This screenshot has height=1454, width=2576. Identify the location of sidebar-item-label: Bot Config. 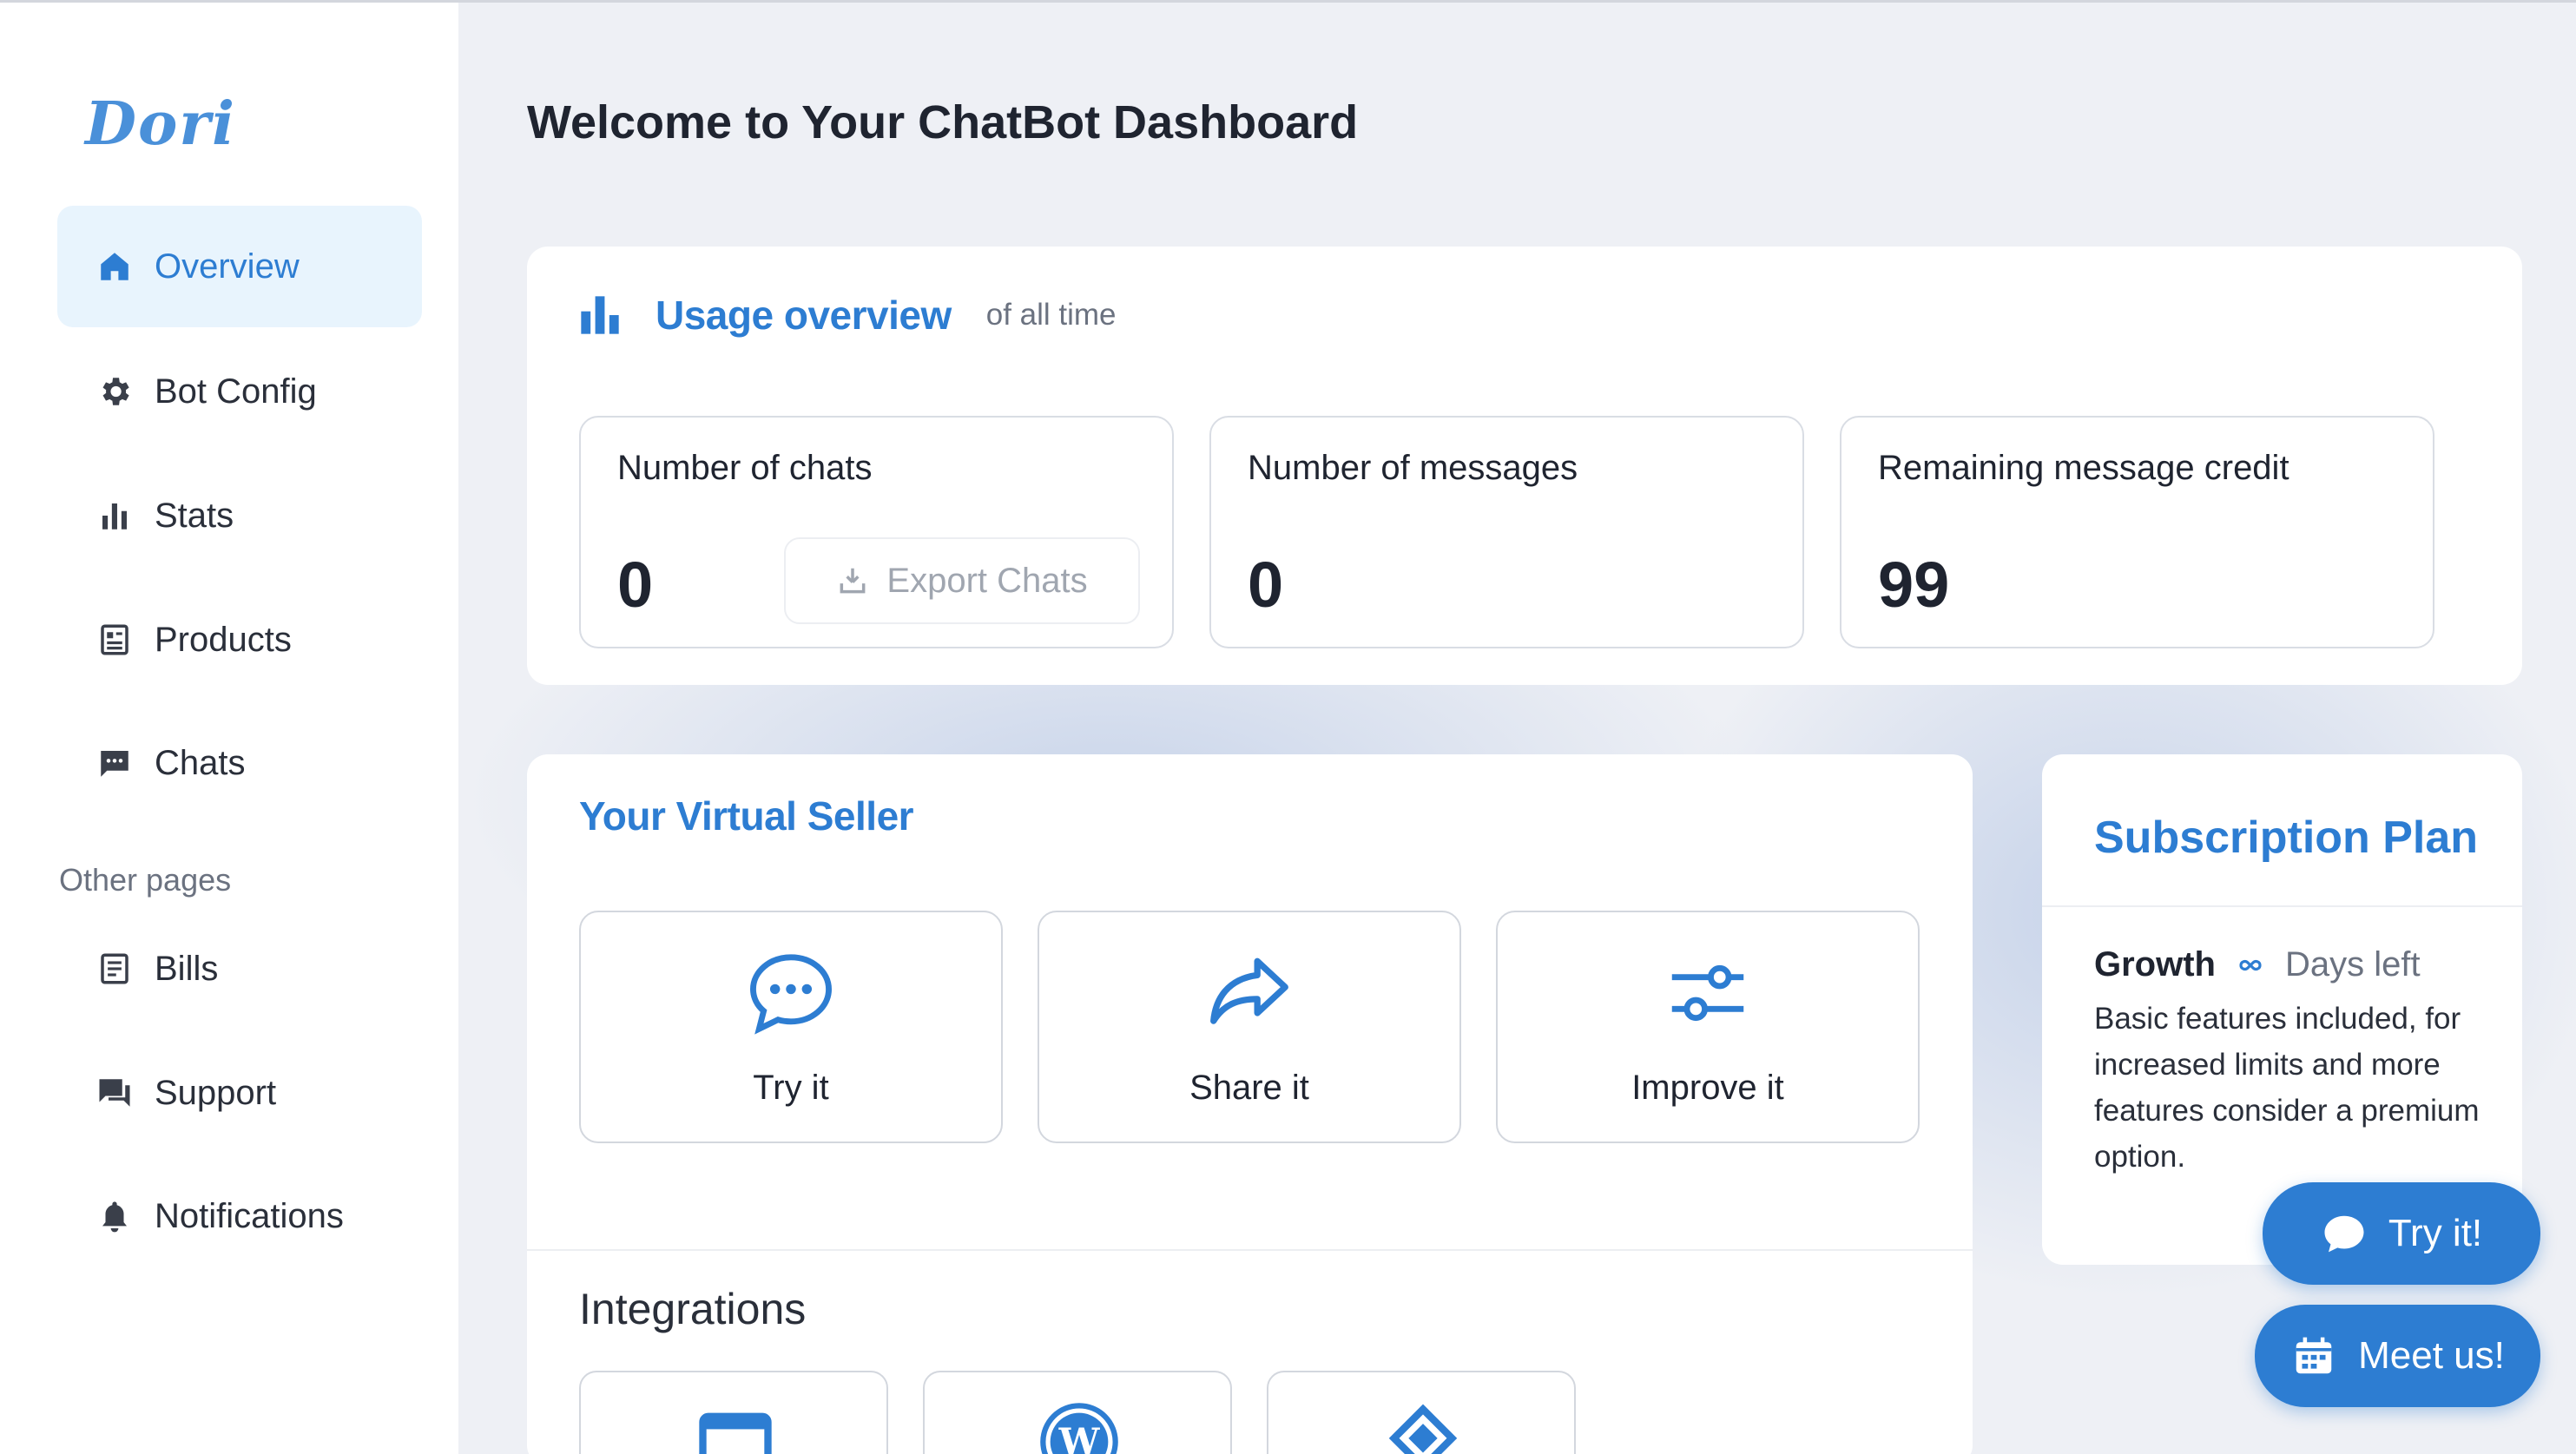
(236, 391).